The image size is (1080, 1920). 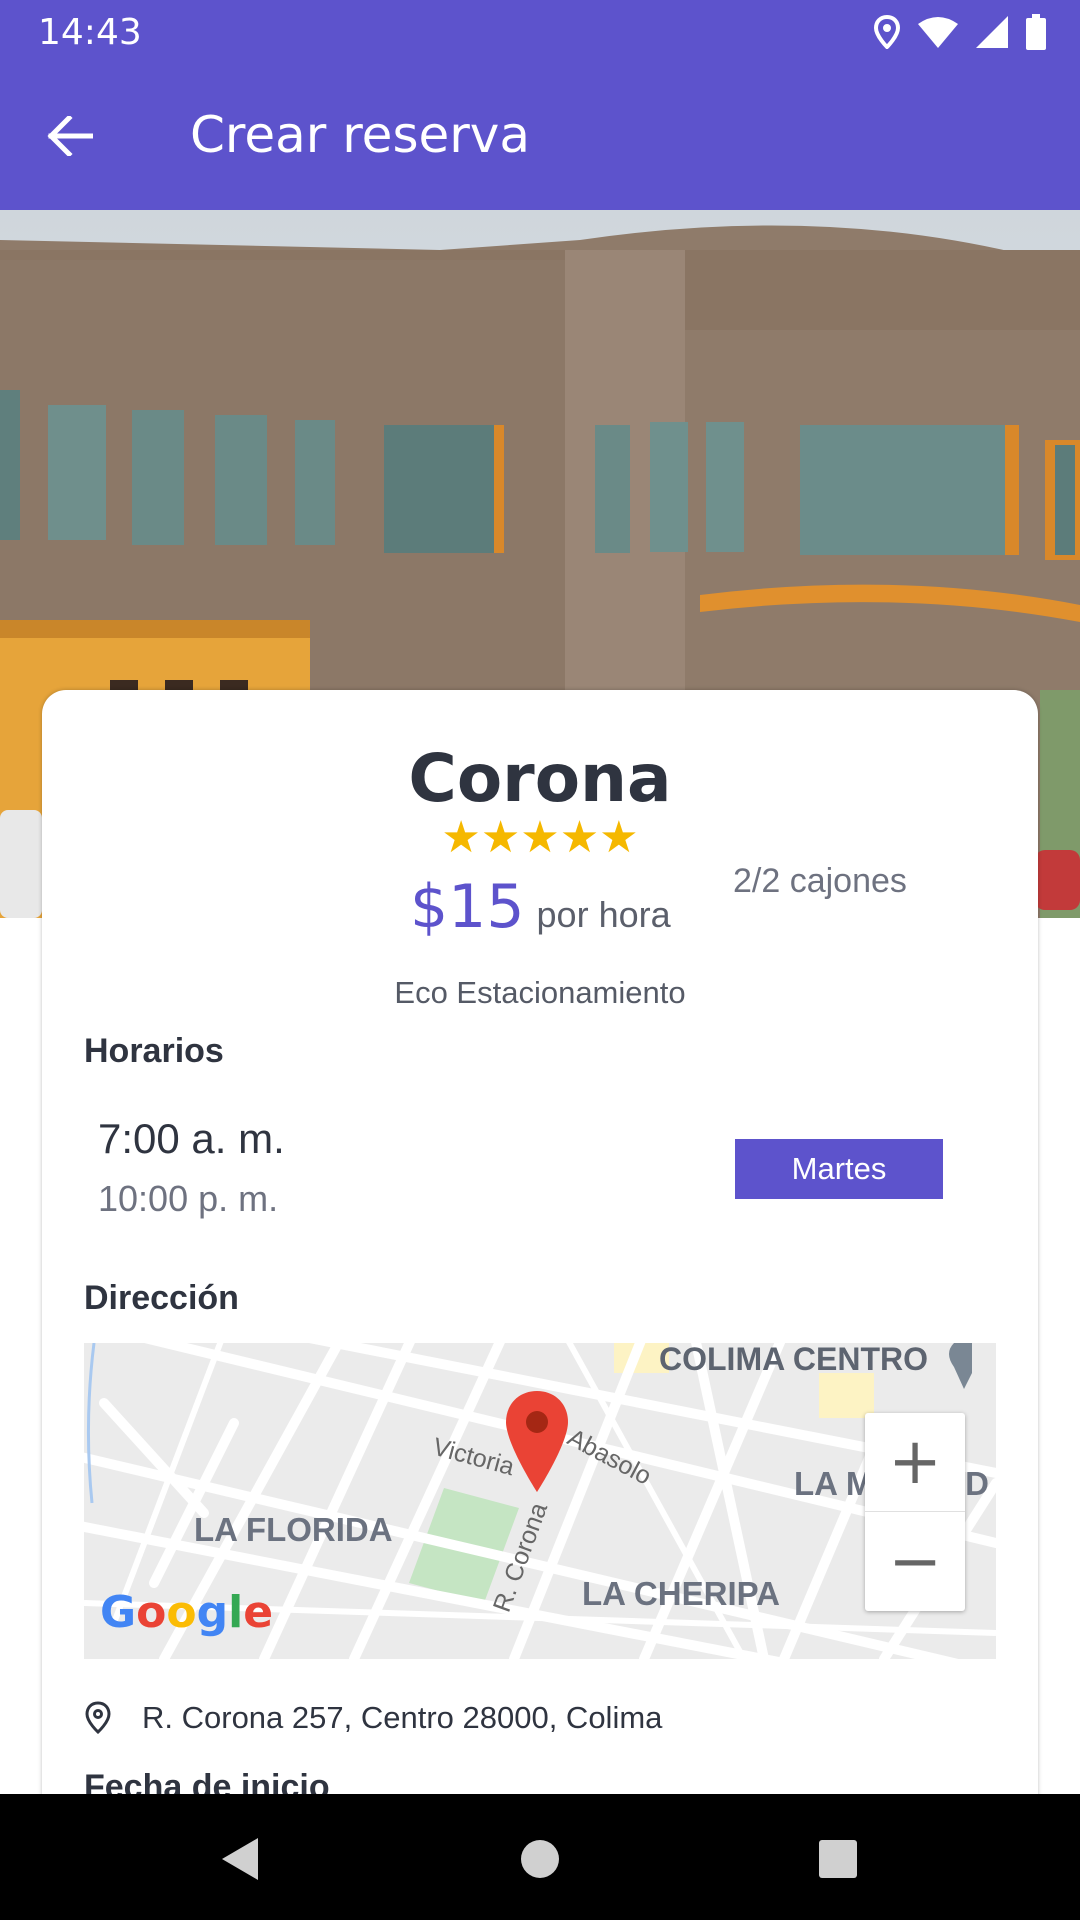 I want to click on zoom-control: + −, so click(x=915, y=1512).